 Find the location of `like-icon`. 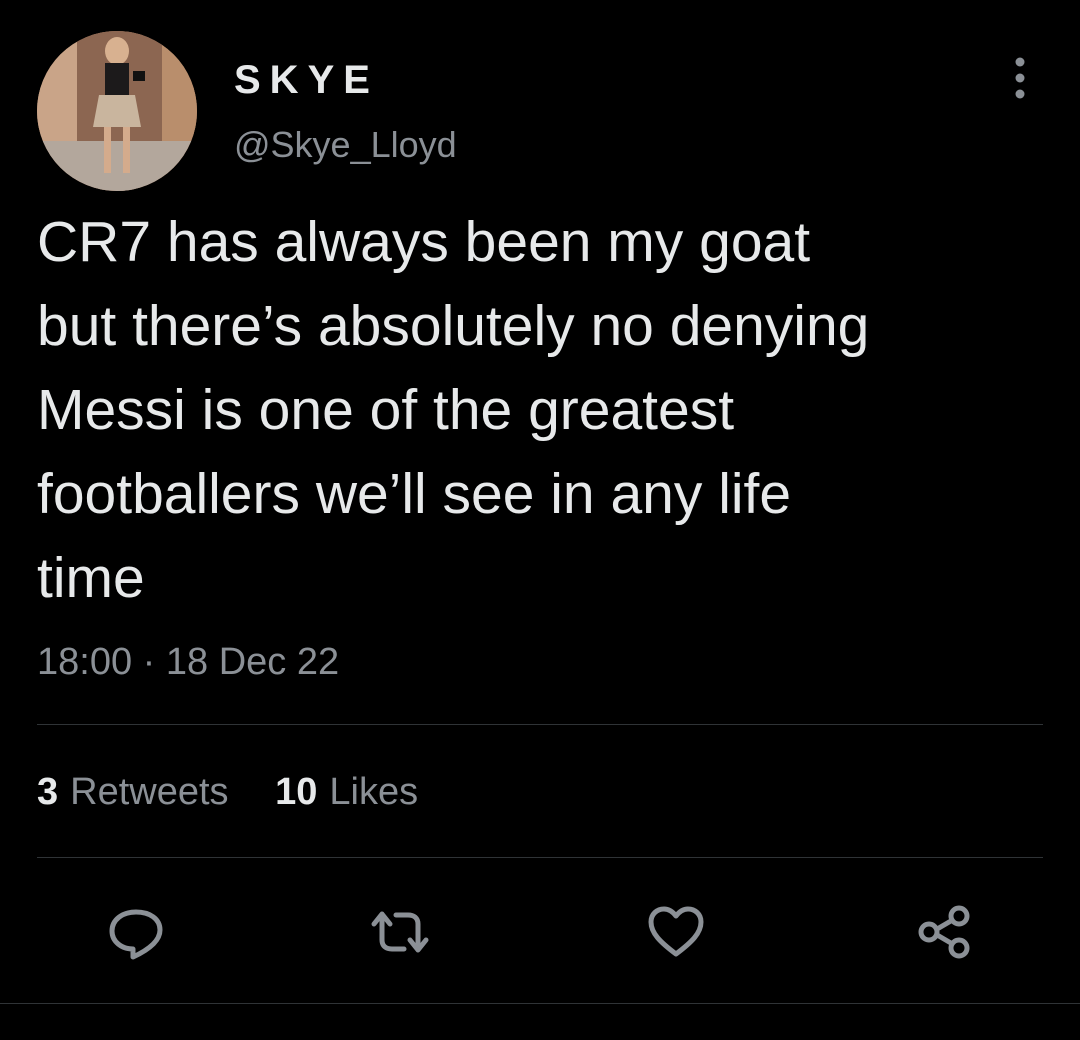

like-icon is located at coordinates (676, 931).